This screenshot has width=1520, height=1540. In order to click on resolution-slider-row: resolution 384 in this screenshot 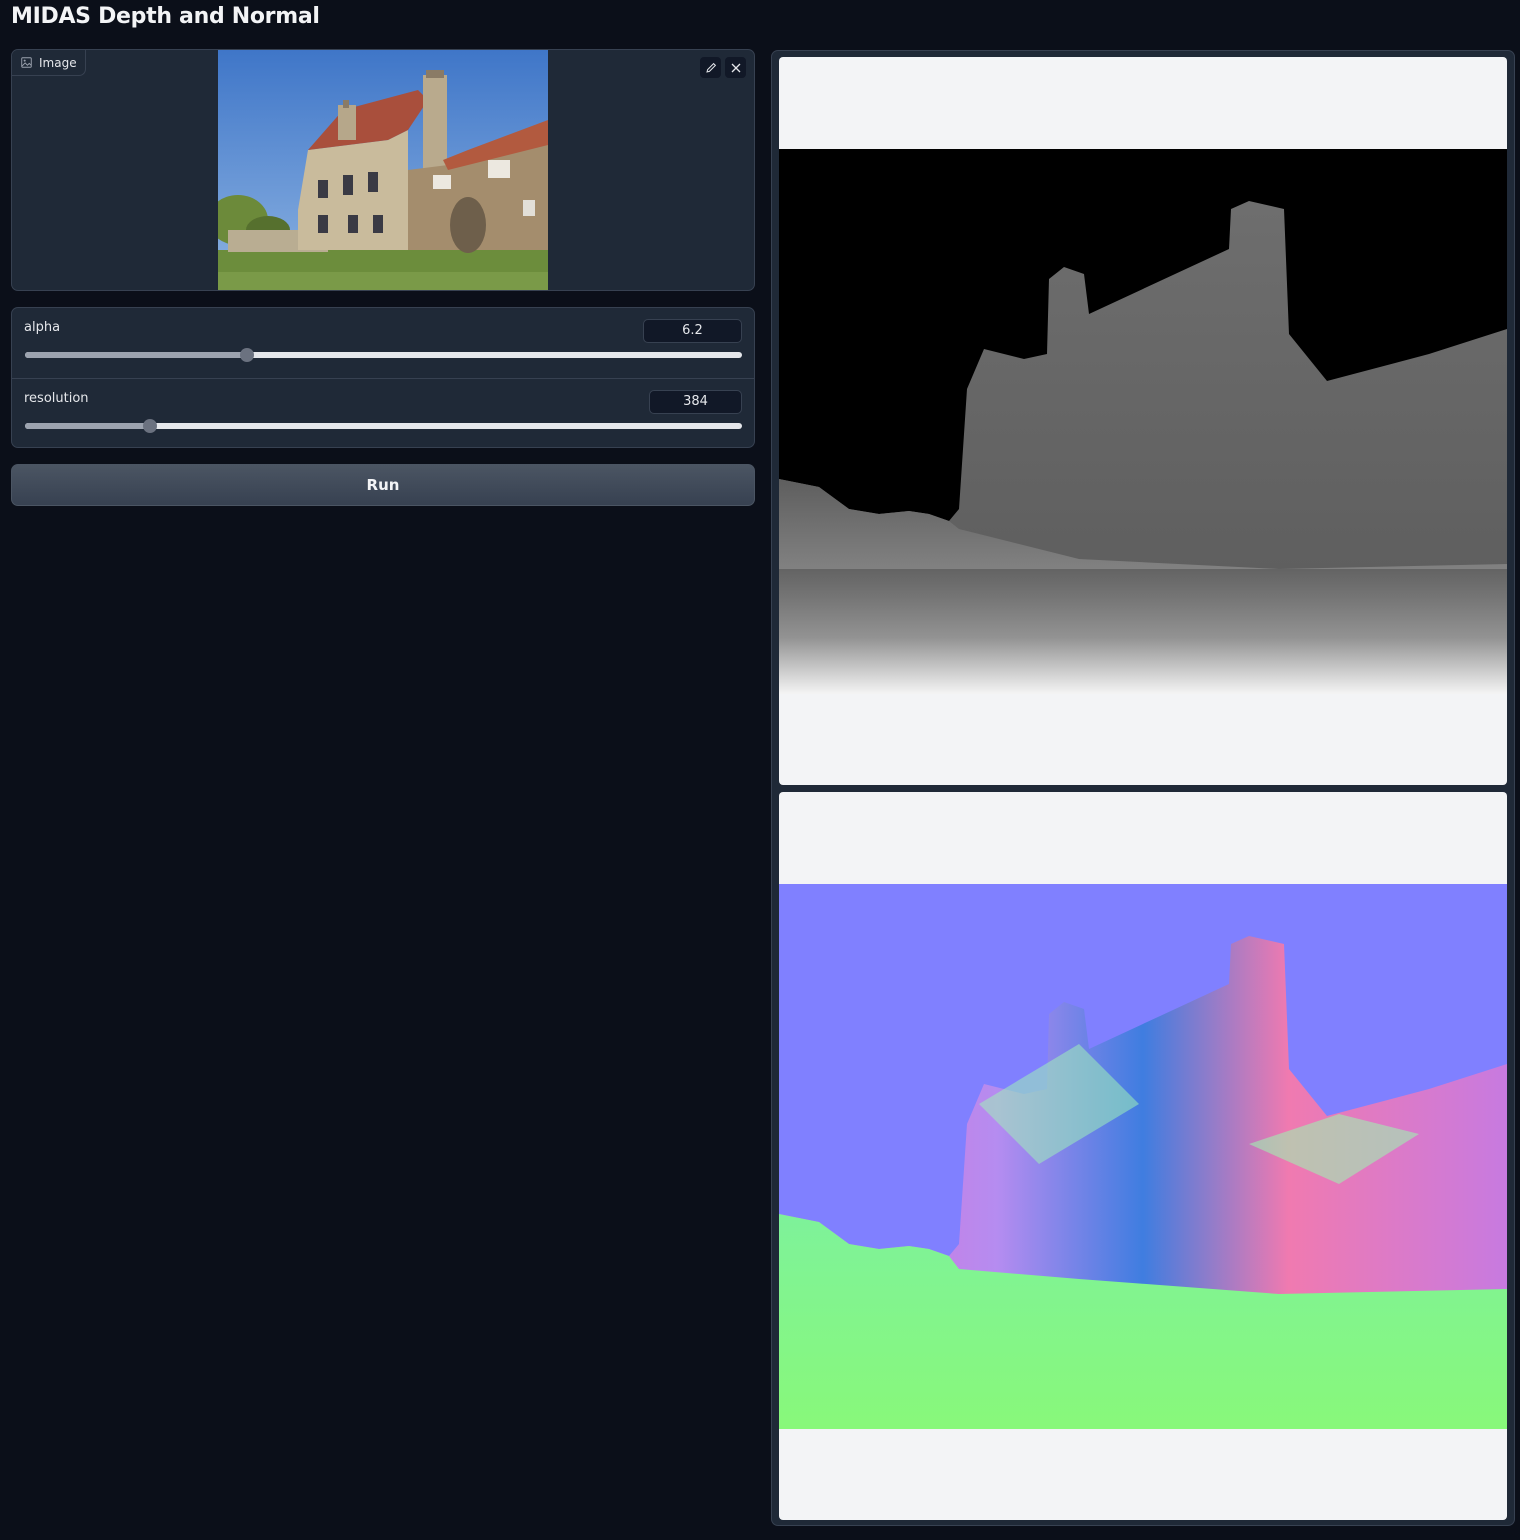, I will do `click(383, 413)`.